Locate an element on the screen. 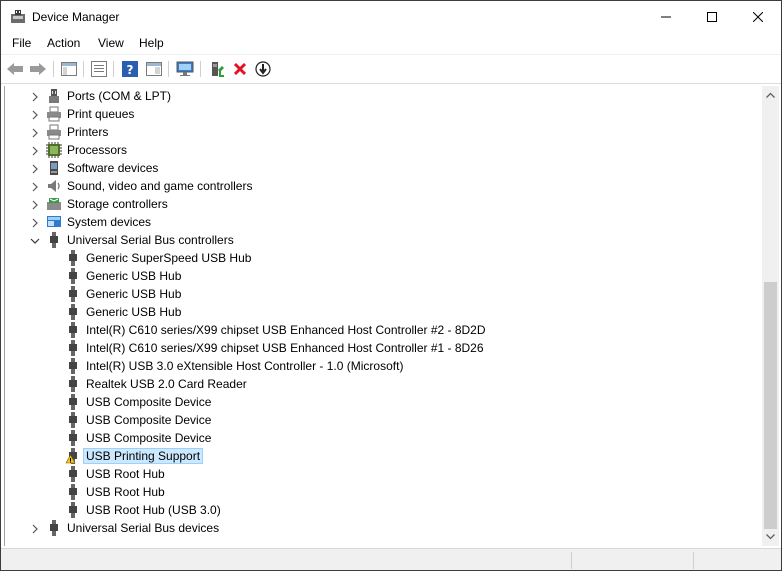 The height and width of the screenshot is (571, 782). category-label: Storage controllers is located at coordinates (117, 204).